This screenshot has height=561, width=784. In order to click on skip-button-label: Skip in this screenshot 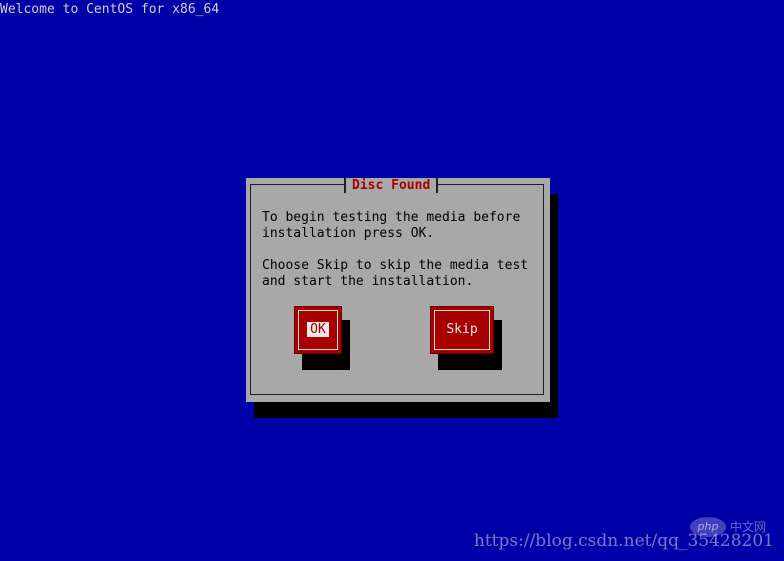, I will do `click(462, 329)`.